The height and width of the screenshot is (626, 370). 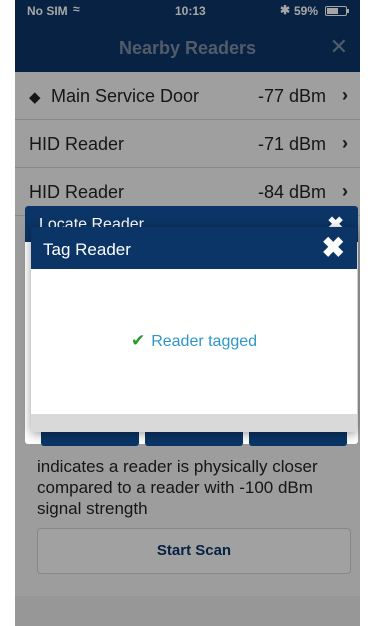 What do you see at coordinates (138, 340) in the screenshot?
I see `checkmark-icon: ✔` at bounding box center [138, 340].